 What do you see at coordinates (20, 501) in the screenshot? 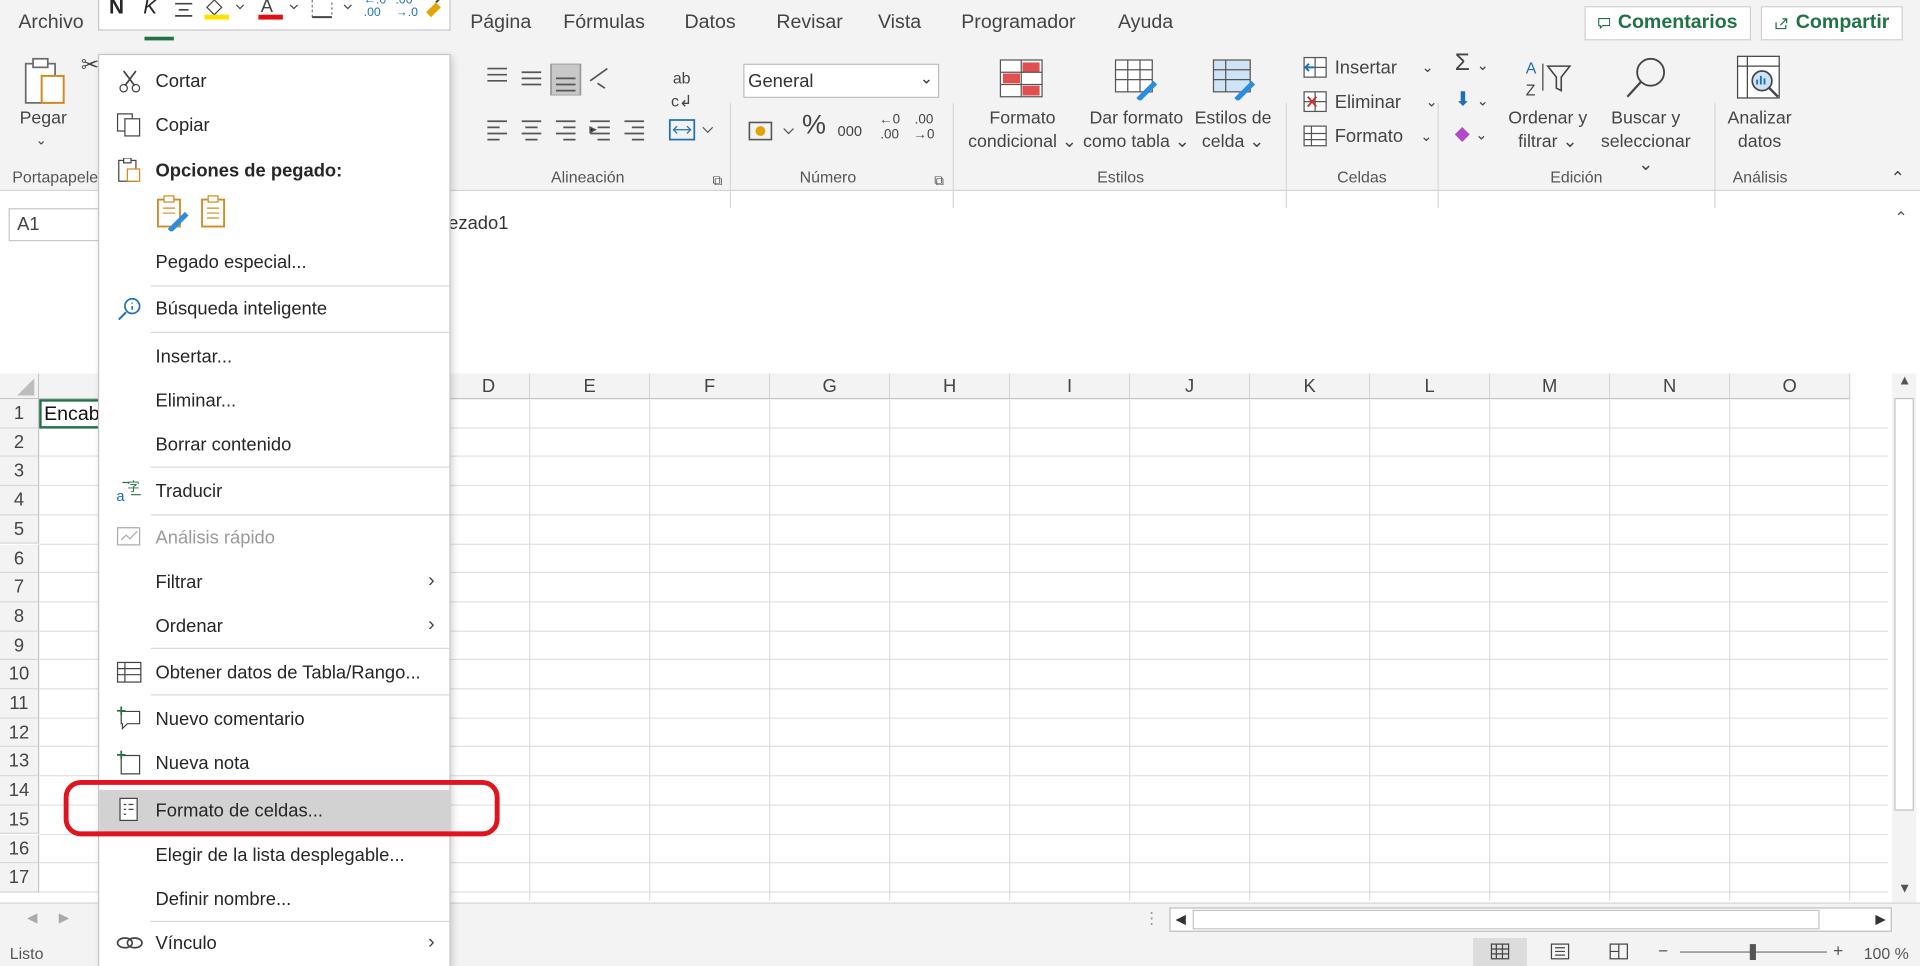
I see `row-header: 4` at bounding box center [20, 501].